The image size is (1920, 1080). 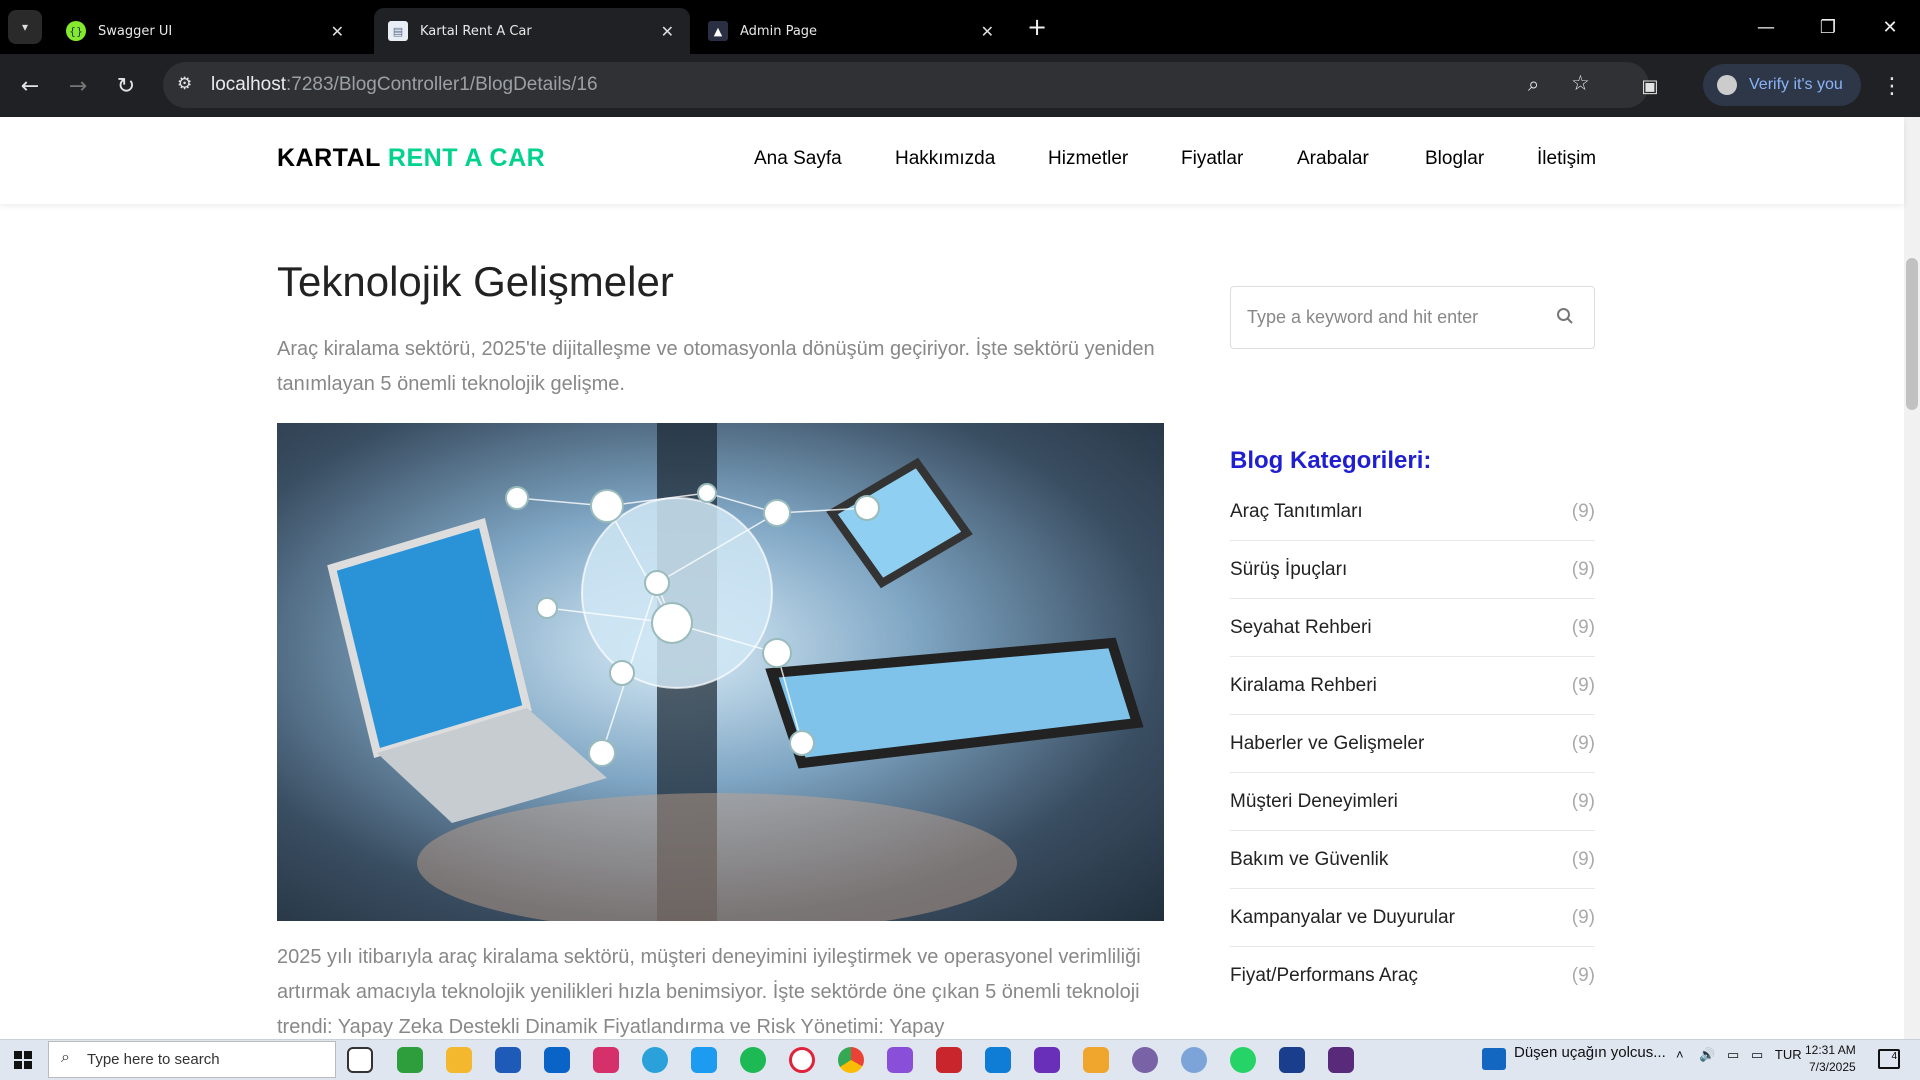 I want to click on extensions-button: ▣, so click(x=1650, y=86).